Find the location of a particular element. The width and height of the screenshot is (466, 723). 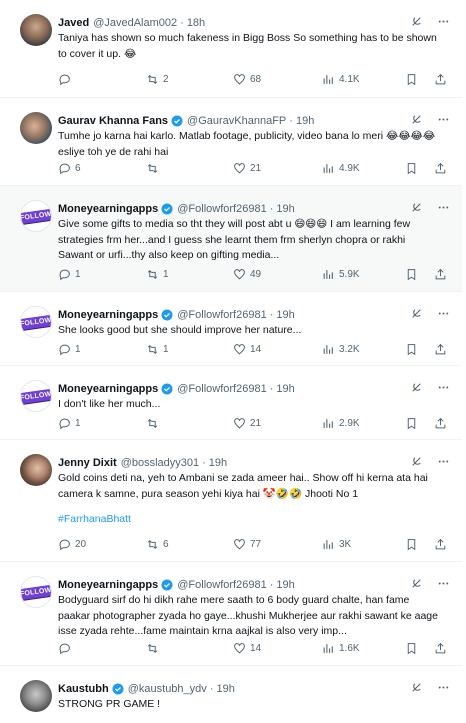

display-name: Jenny Dixit is located at coordinates (87, 463).